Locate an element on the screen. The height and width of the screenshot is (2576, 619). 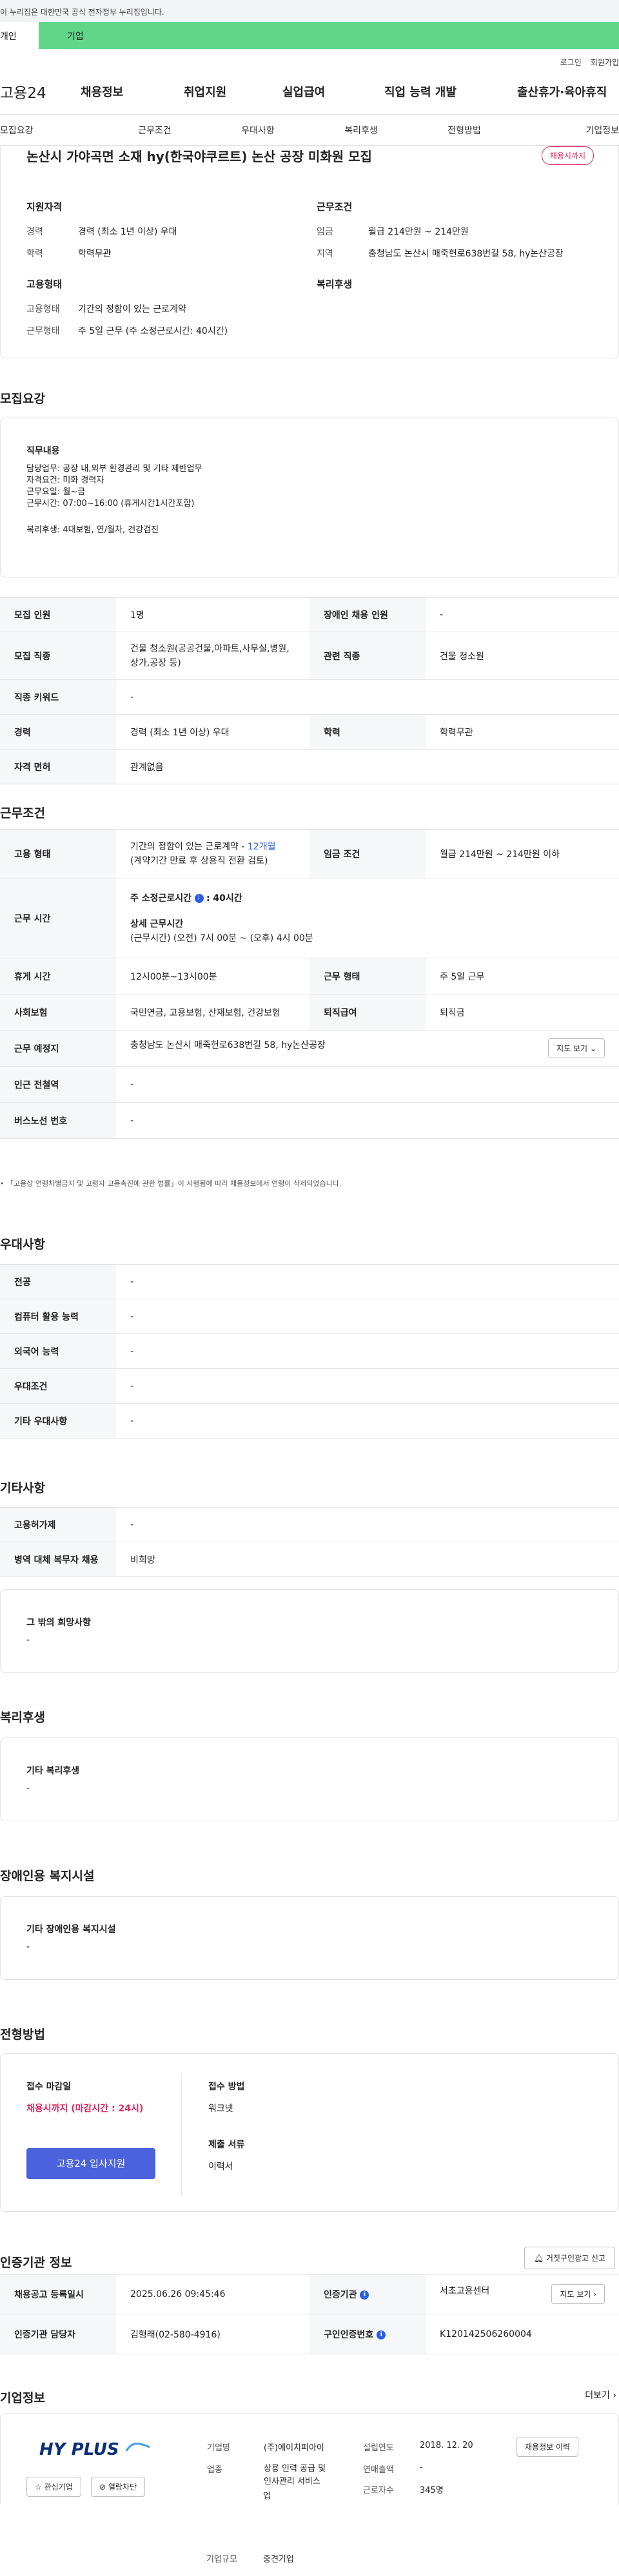
table-key: 전공 is located at coordinates (58, 1281).